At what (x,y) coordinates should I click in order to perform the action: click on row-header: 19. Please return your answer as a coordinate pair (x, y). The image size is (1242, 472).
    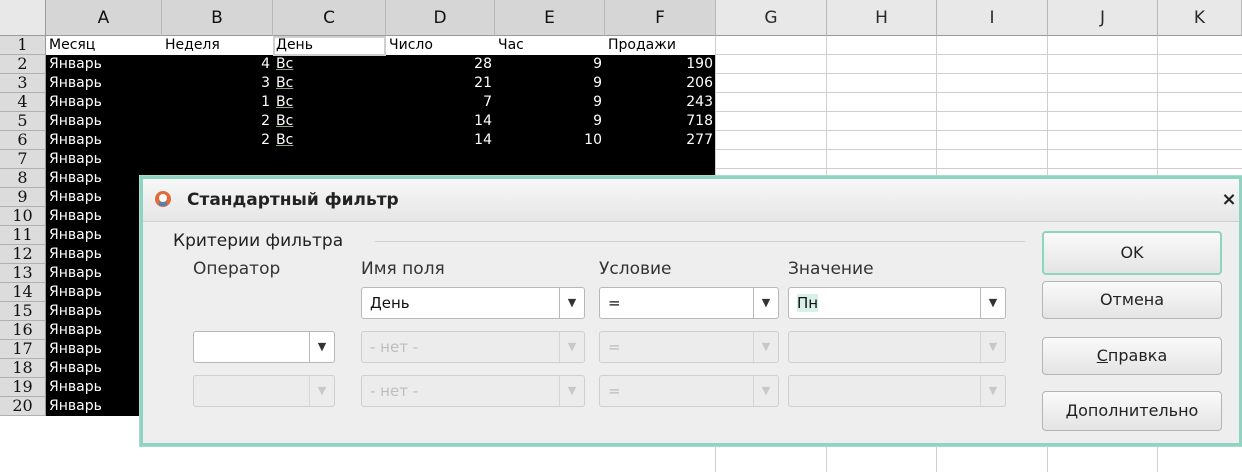
    Looking at the image, I should click on (23, 387).